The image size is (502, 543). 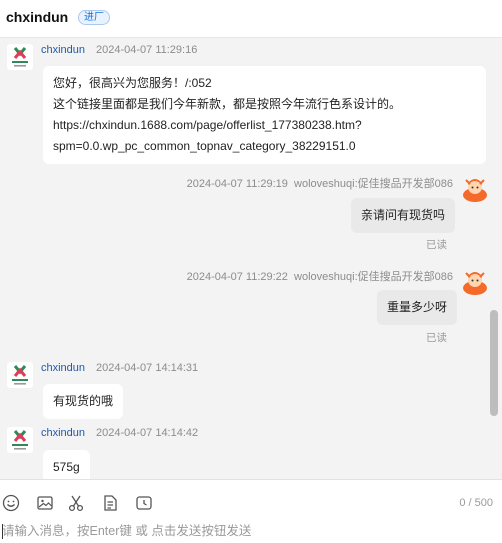 I want to click on chat-header: chxindun 进厂, so click(x=251, y=19).